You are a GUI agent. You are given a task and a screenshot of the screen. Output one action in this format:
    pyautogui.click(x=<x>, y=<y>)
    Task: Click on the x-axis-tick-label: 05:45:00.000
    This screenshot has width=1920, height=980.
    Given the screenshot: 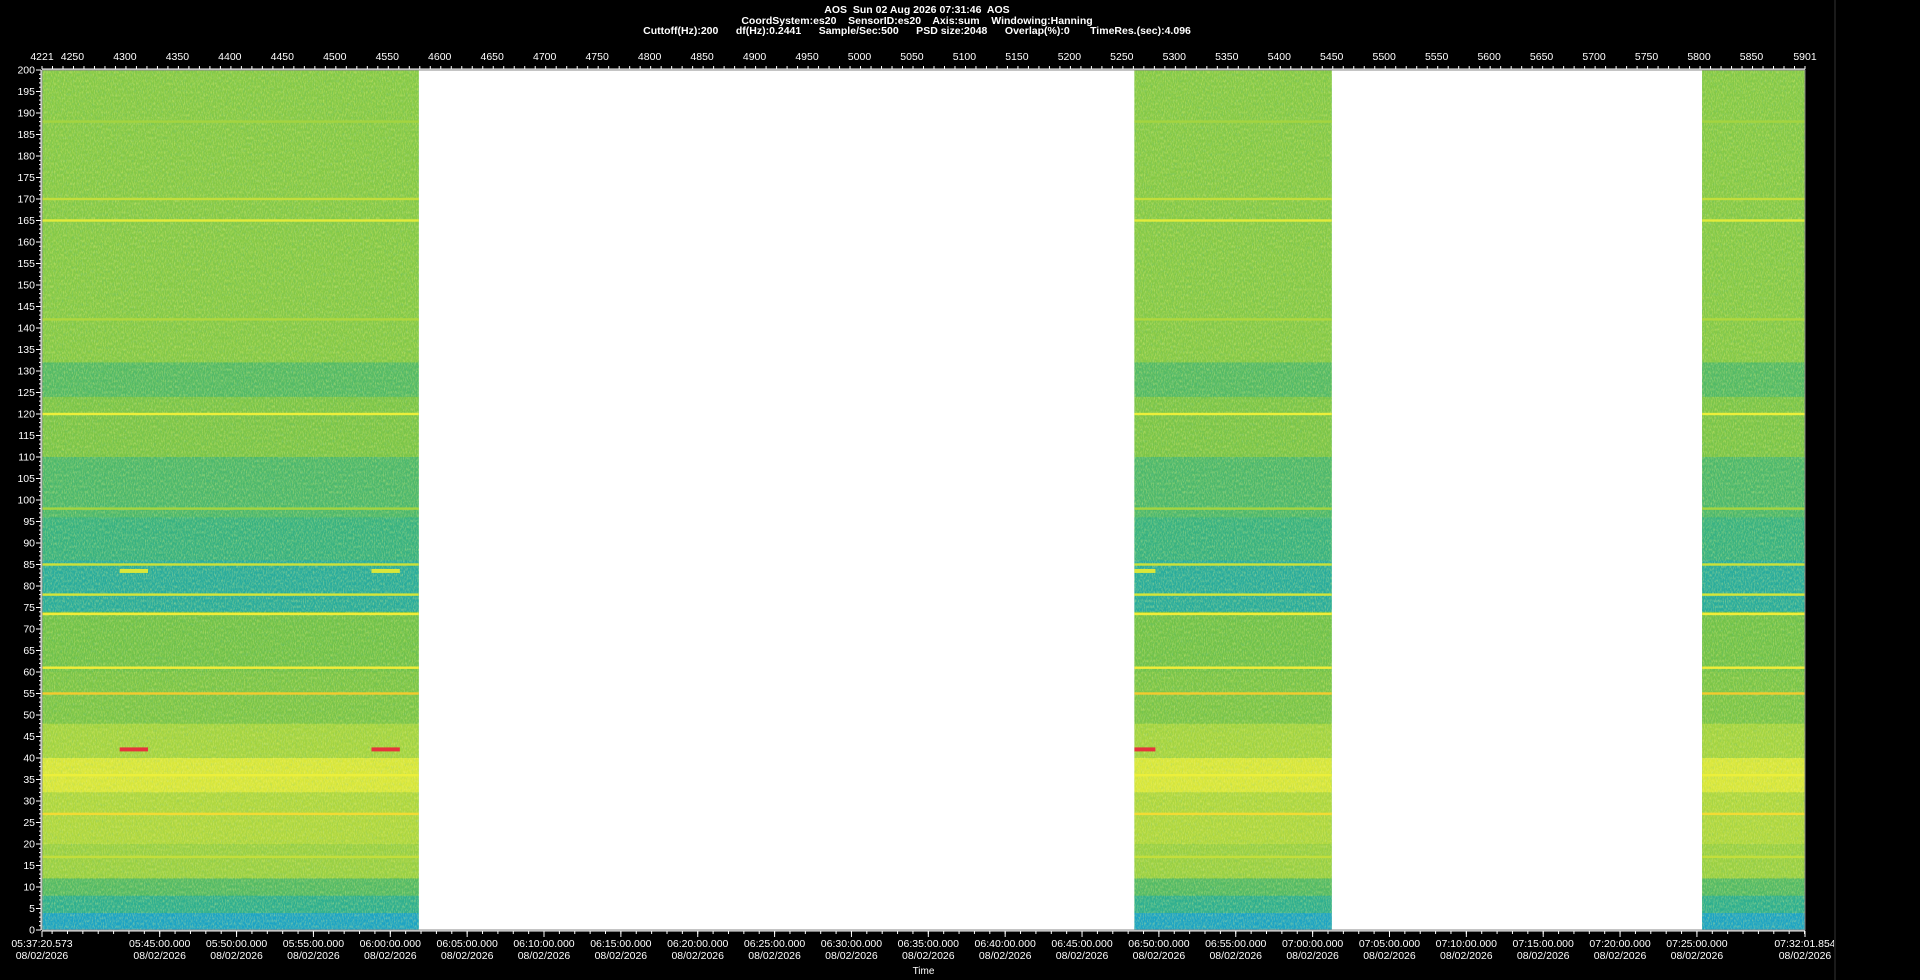 What is the action you would take?
    pyautogui.click(x=159, y=944)
    